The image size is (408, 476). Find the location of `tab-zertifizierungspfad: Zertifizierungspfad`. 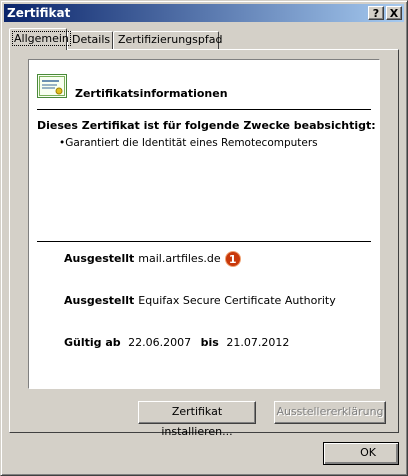

tab-zertifizierungspfad: Zertifizierungspfad is located at coordinates (167, 40).